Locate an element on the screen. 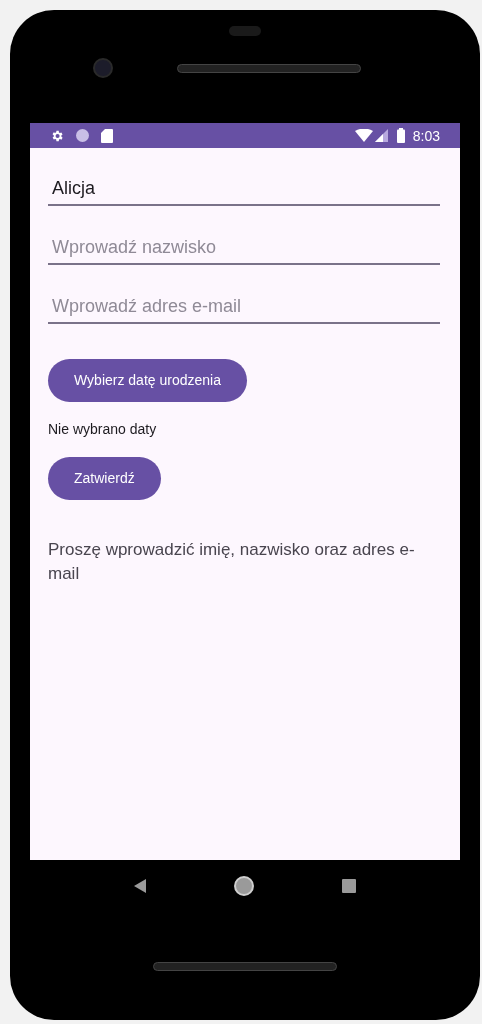  camera-icon is located at coordinates (103, 68).